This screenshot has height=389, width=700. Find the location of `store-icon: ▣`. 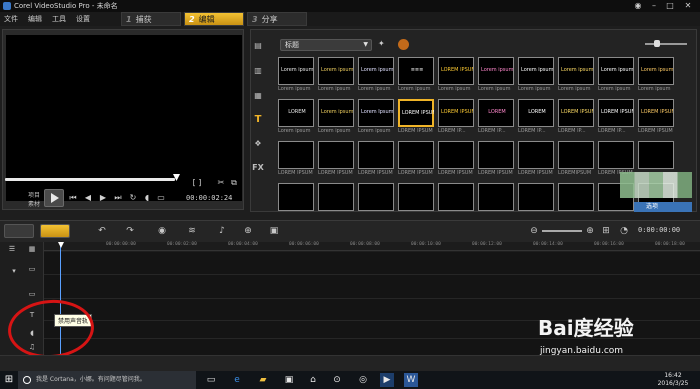

store-icon: ▣ is located at coordinates (289, 380).